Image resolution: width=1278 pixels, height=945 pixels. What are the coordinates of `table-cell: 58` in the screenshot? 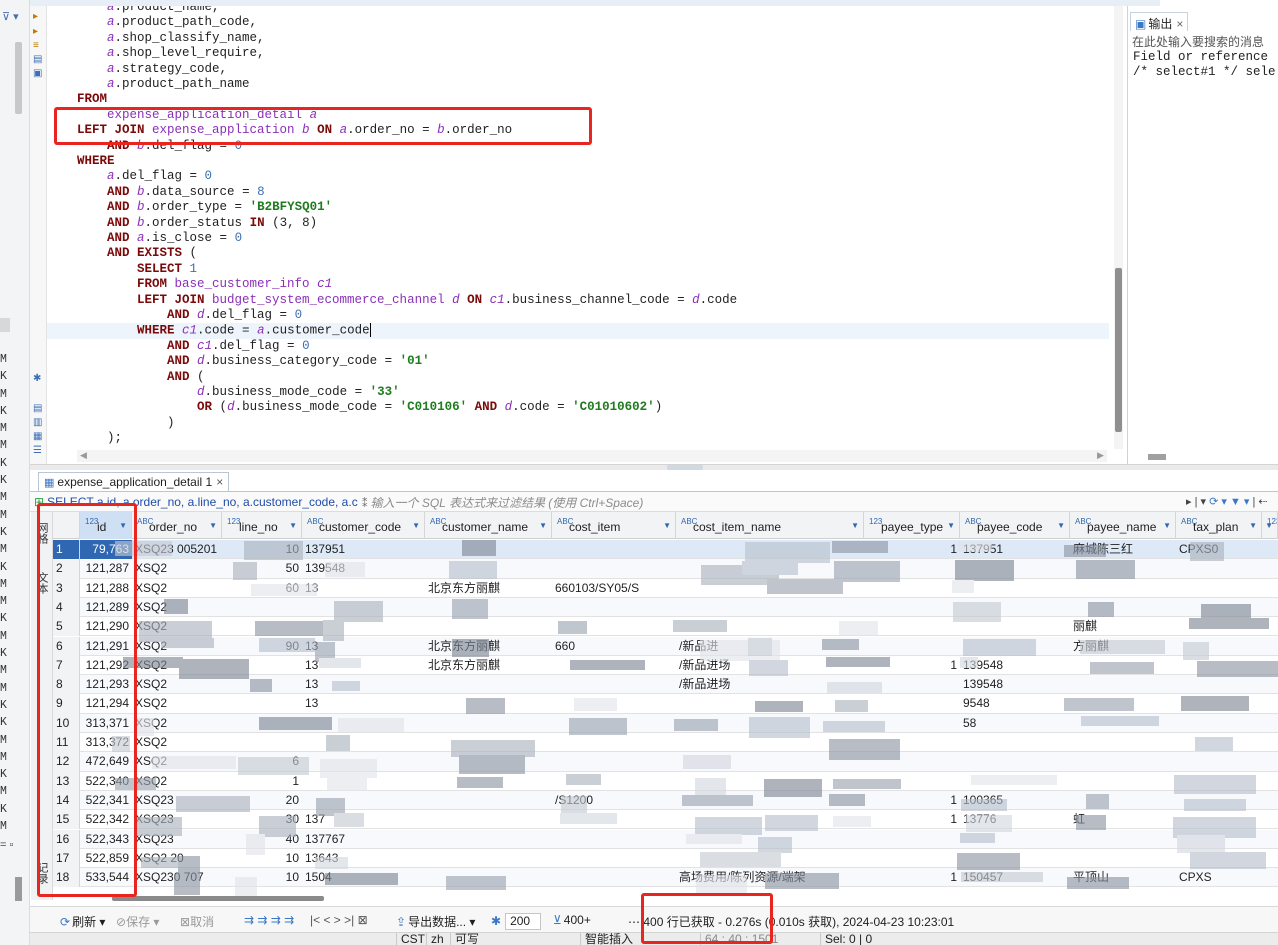 It's located at (1015, 723).